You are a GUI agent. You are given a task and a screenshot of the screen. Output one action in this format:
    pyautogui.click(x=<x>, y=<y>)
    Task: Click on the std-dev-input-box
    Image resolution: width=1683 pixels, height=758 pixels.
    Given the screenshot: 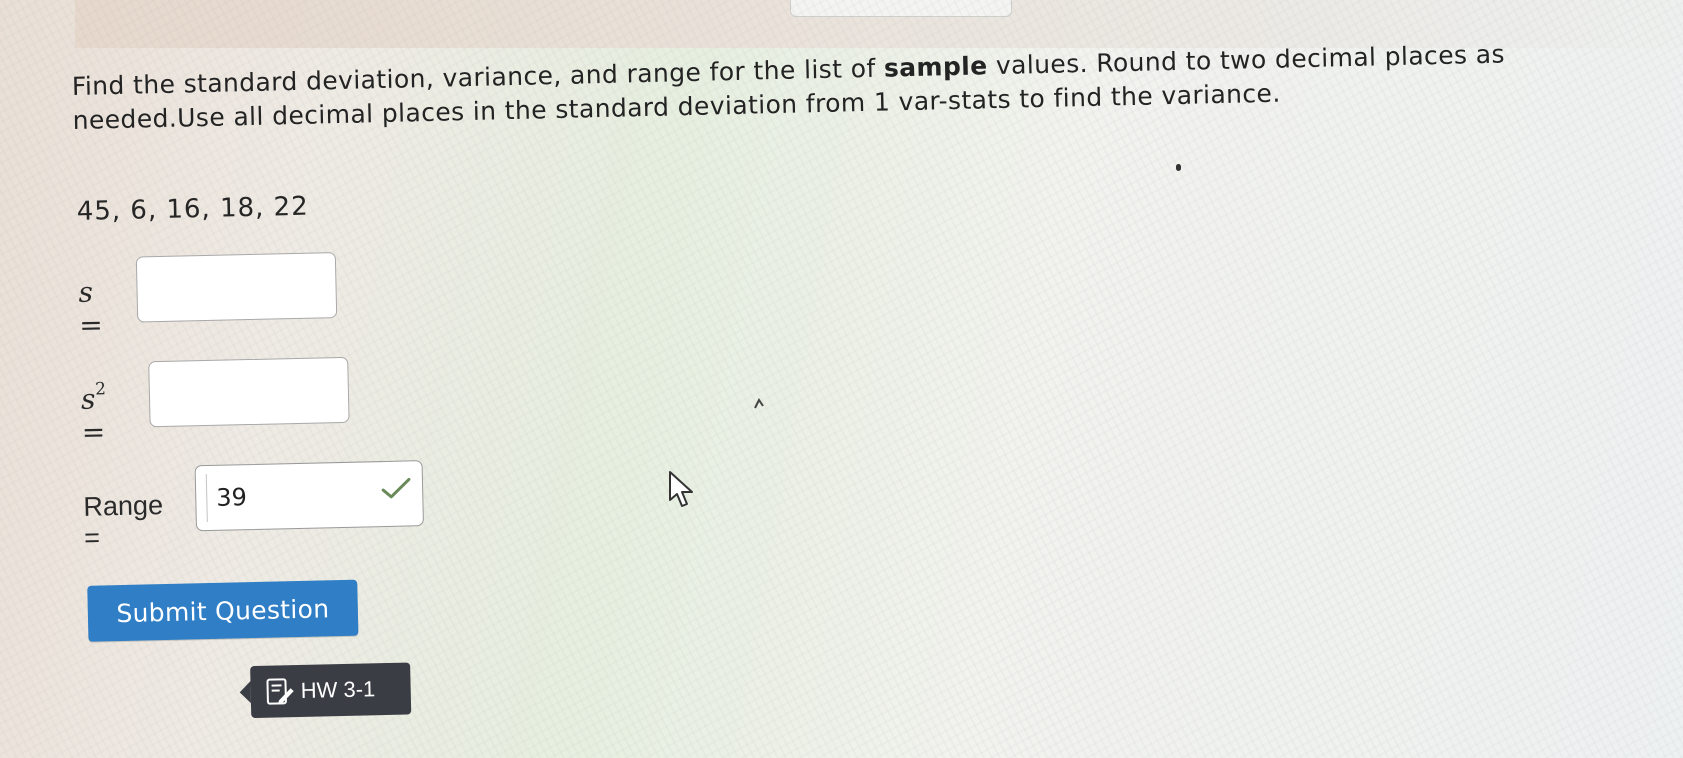 What is the action you would take?
    pyautogui.click(x=236, y=287)
    